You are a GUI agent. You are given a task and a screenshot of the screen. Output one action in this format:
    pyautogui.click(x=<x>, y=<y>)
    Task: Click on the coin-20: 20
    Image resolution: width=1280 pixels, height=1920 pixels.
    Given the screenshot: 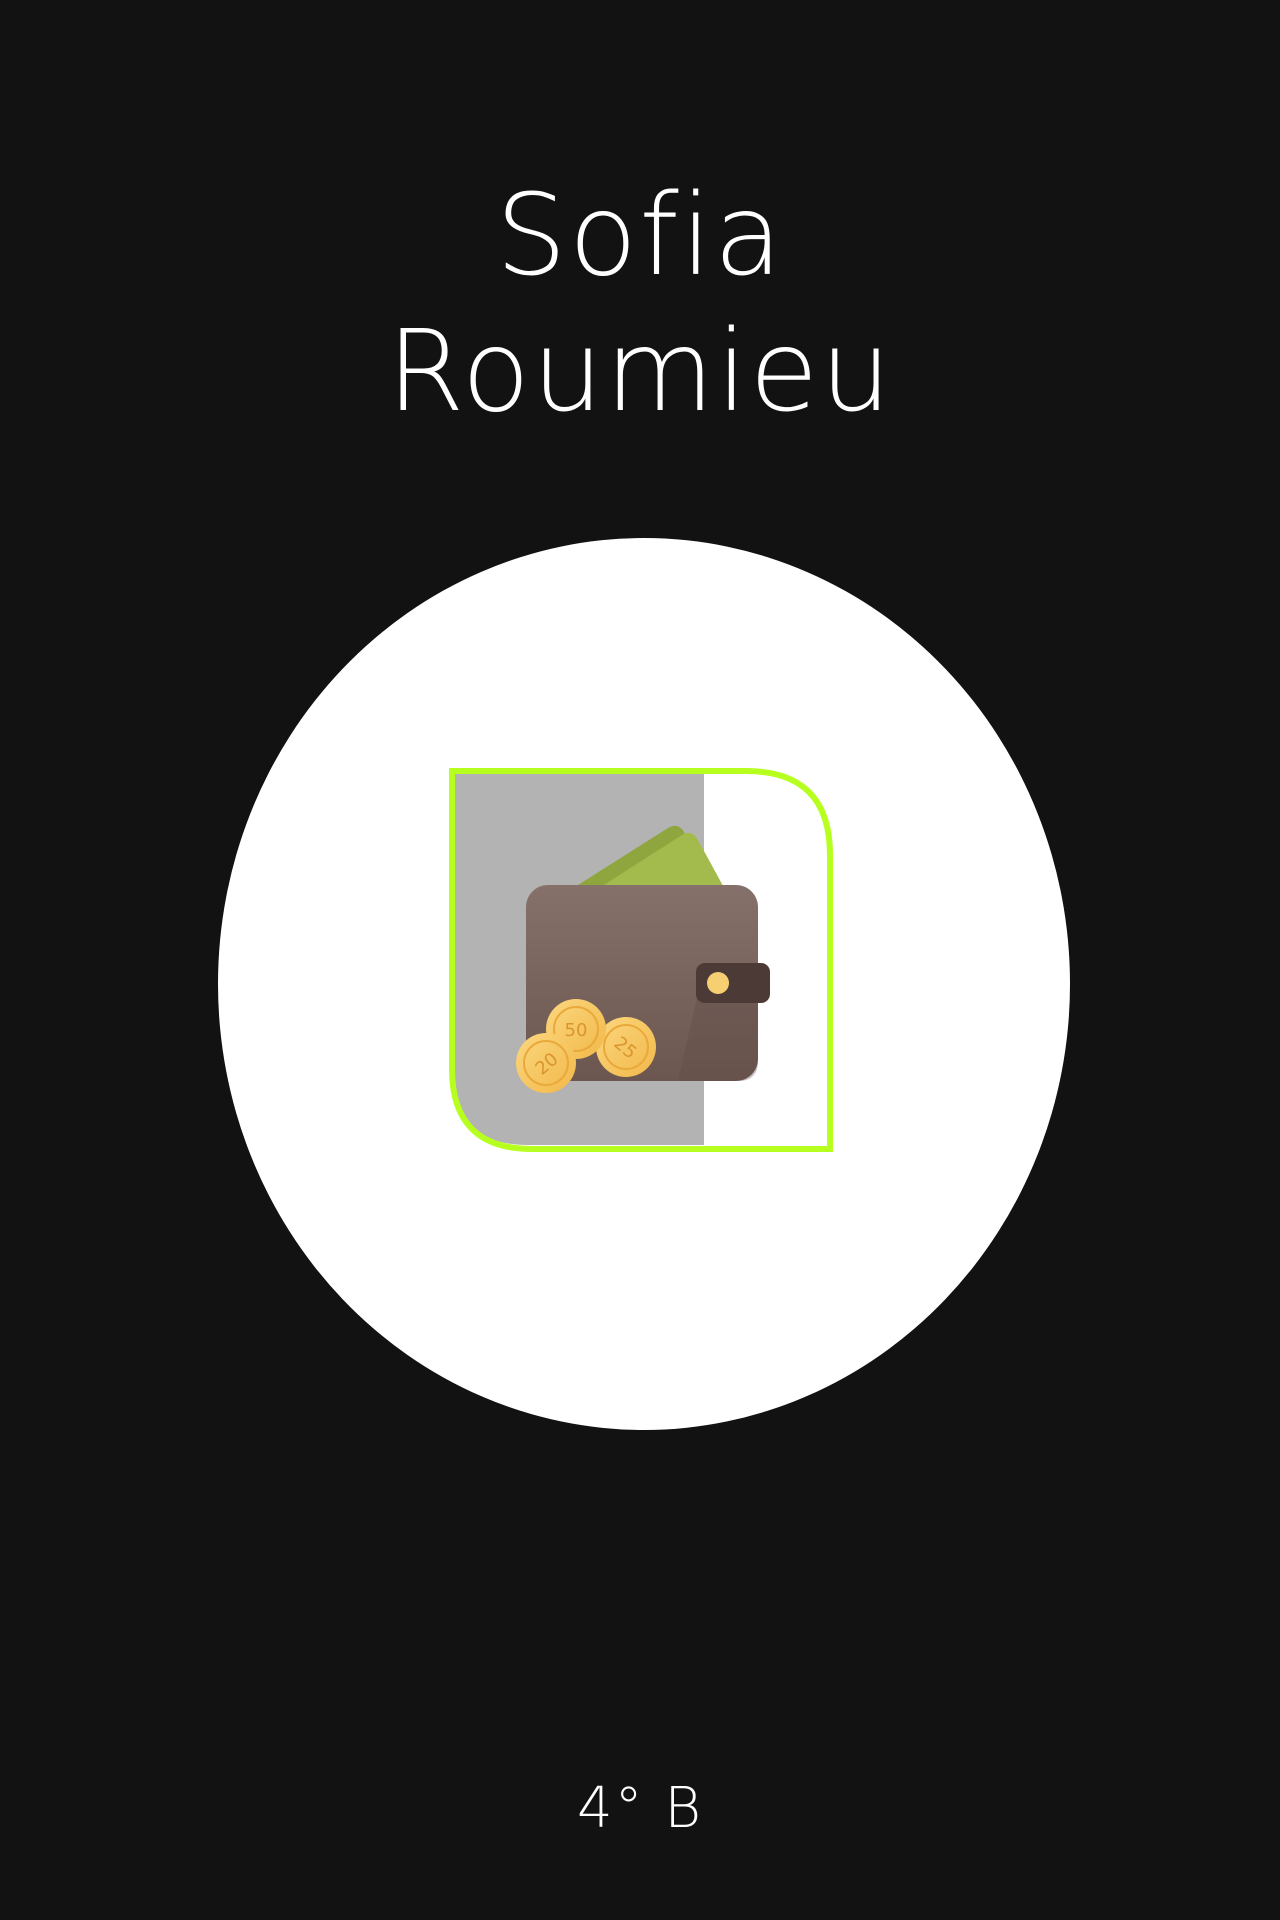 What is the action you would take?
    pyautogui.click(x=546, y=1063)
    